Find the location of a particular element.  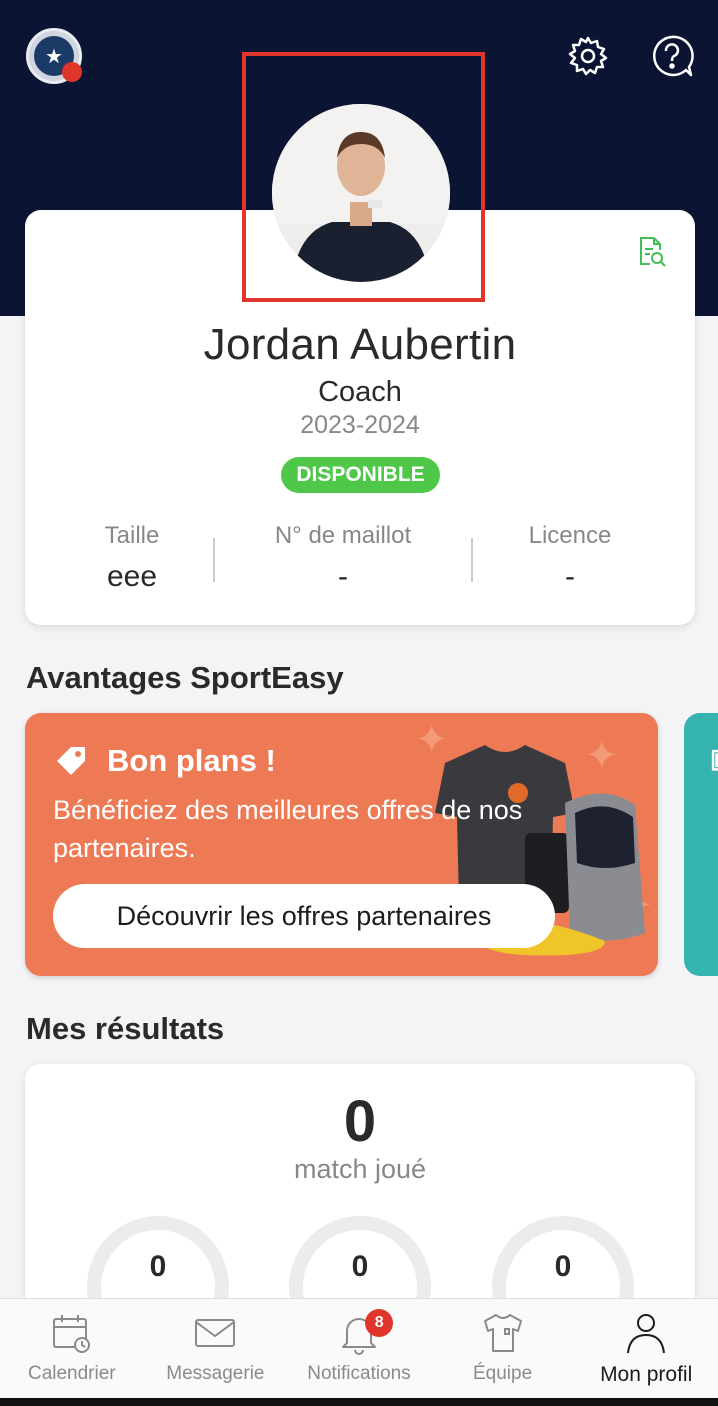

avatar is located at coordinates (361, 193).